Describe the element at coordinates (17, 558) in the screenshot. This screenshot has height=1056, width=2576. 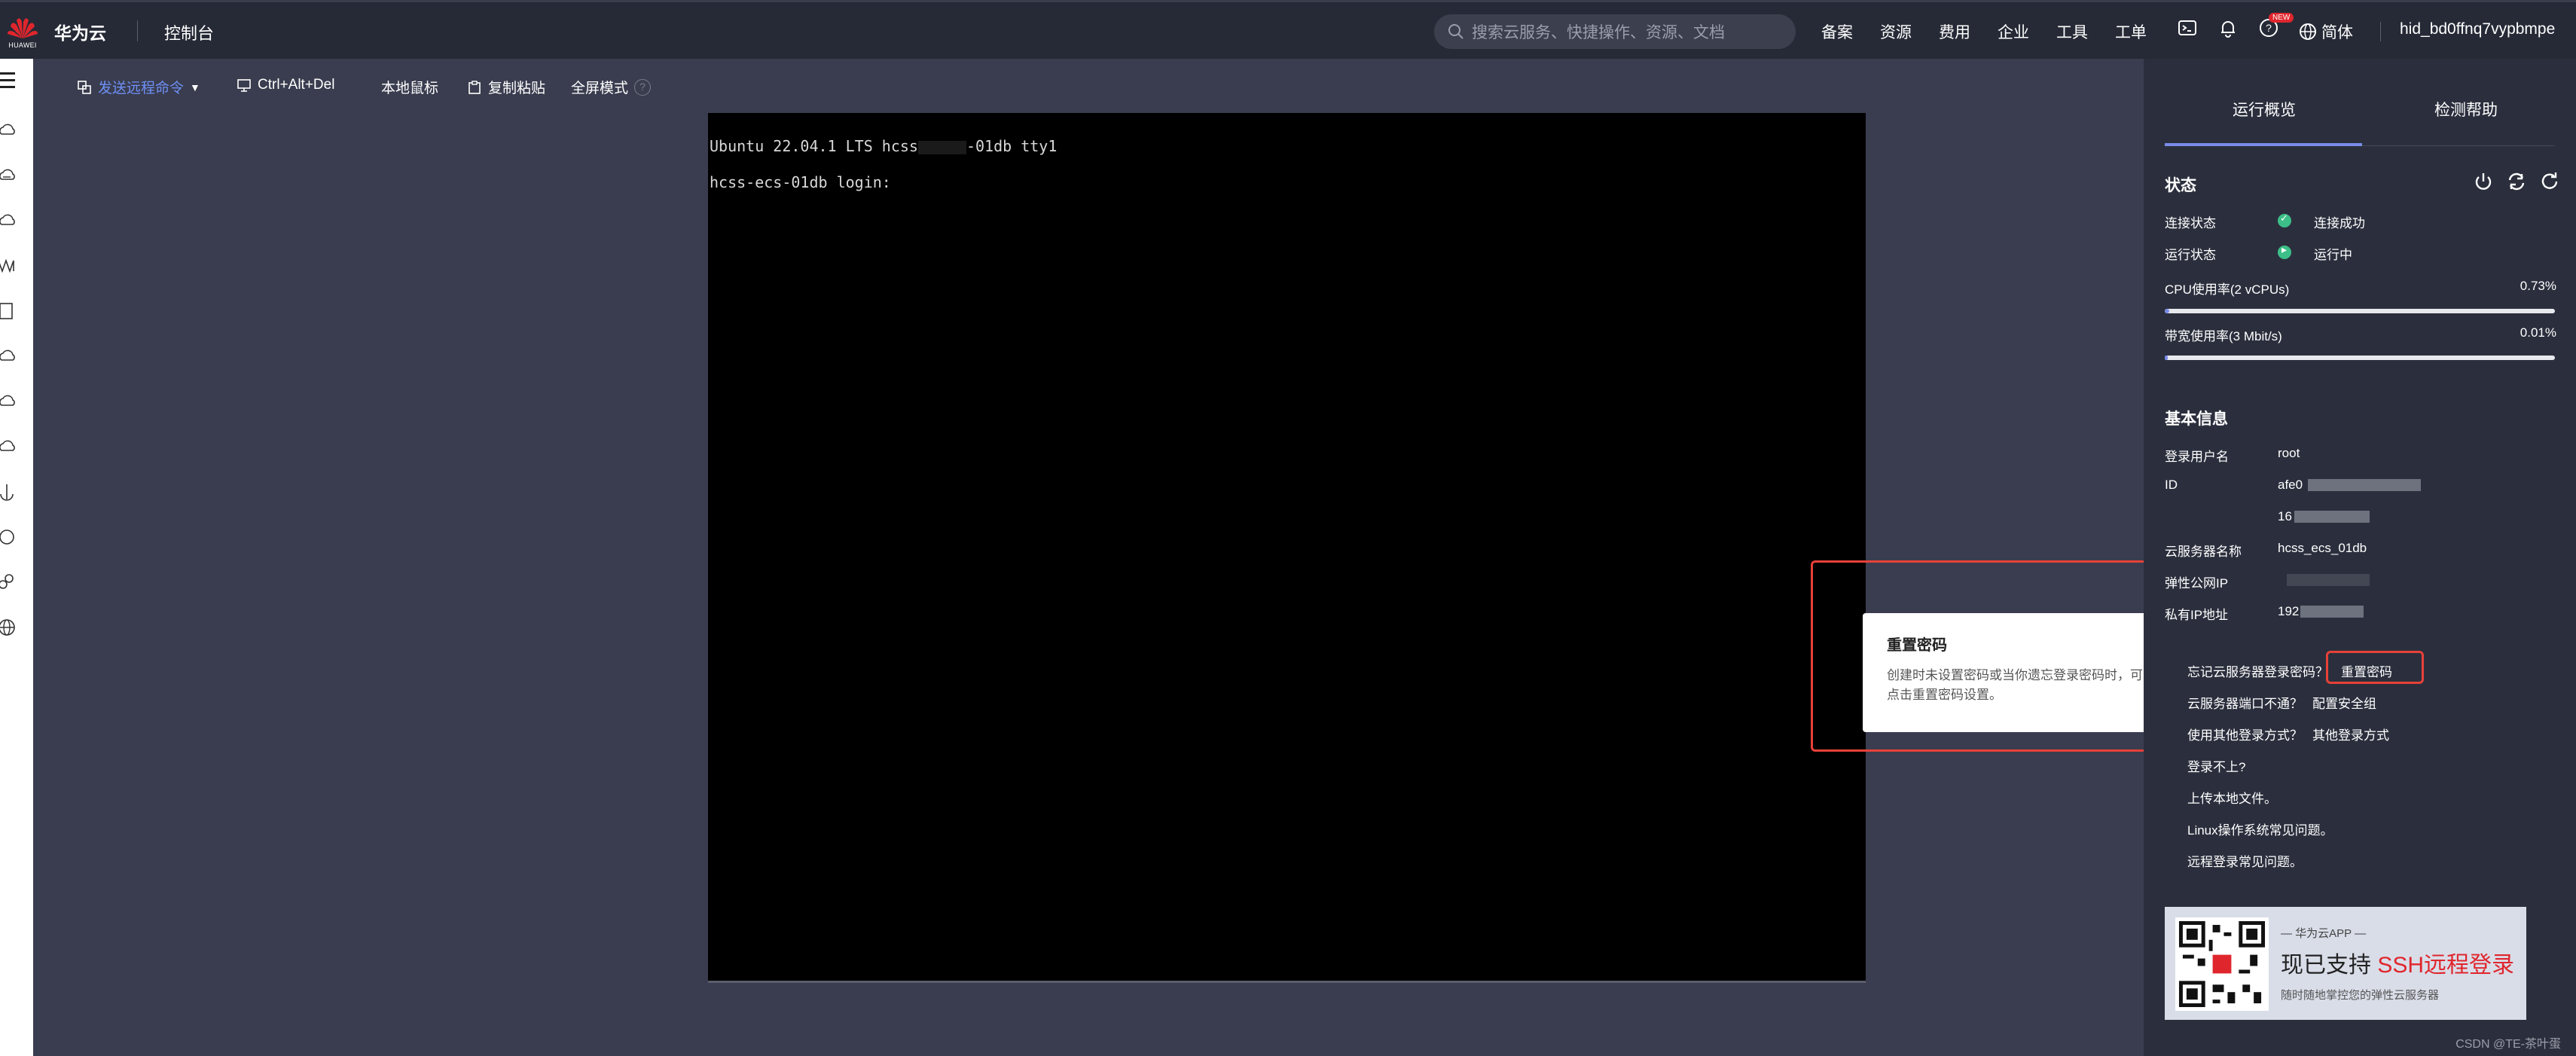
I see `left-nav` at that location.